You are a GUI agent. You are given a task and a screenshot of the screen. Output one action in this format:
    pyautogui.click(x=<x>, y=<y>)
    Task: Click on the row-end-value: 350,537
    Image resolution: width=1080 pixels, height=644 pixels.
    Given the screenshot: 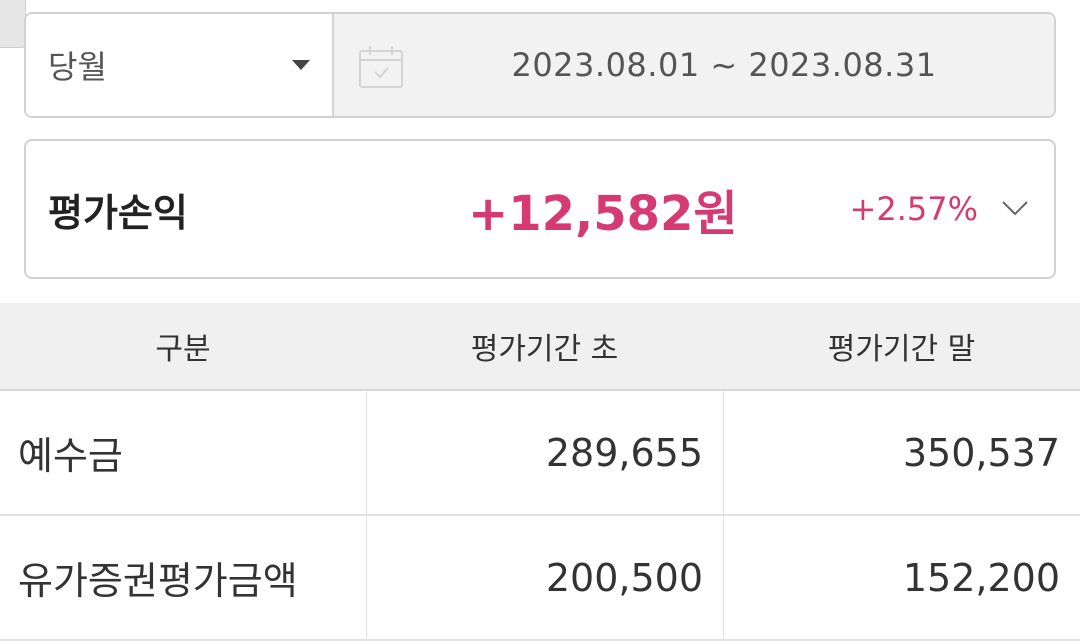 What is the action you would take?
    pyautogui.click(x=901, y=452)
    